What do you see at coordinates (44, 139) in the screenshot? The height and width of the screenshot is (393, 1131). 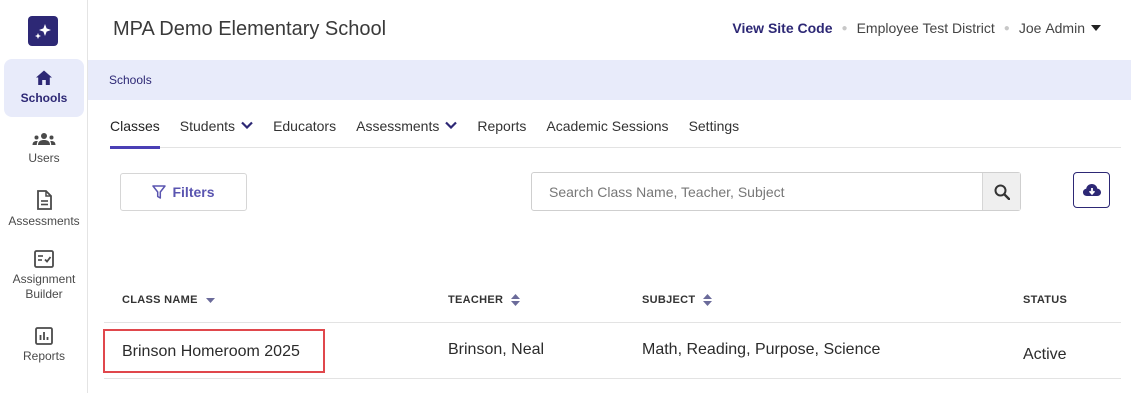 I see `users-icon` at bounding box center [44, 139].